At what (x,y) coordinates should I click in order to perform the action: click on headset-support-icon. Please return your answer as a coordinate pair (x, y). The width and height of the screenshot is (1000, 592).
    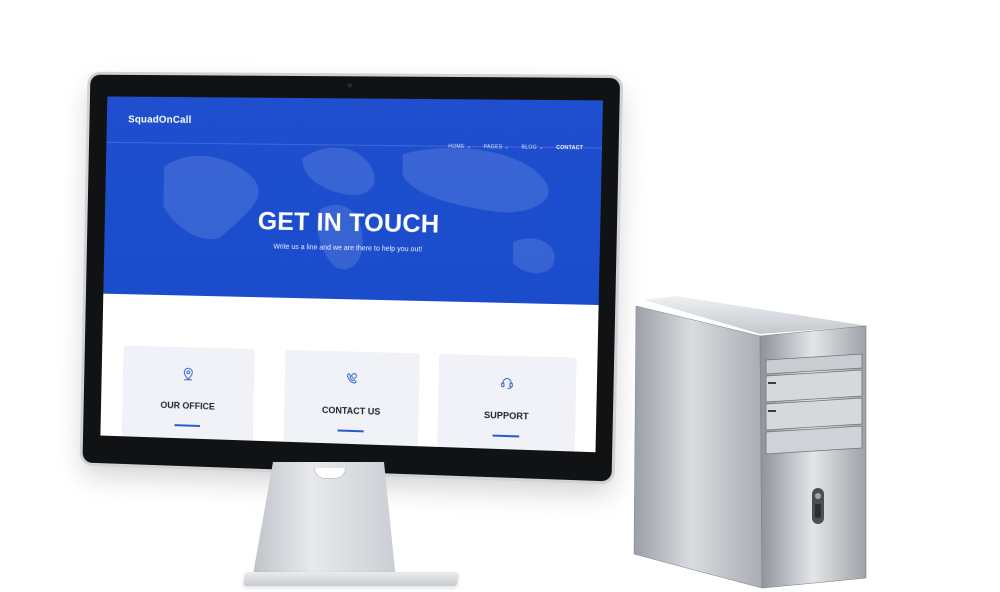
    Looking at the image, I should click on (507, 383).